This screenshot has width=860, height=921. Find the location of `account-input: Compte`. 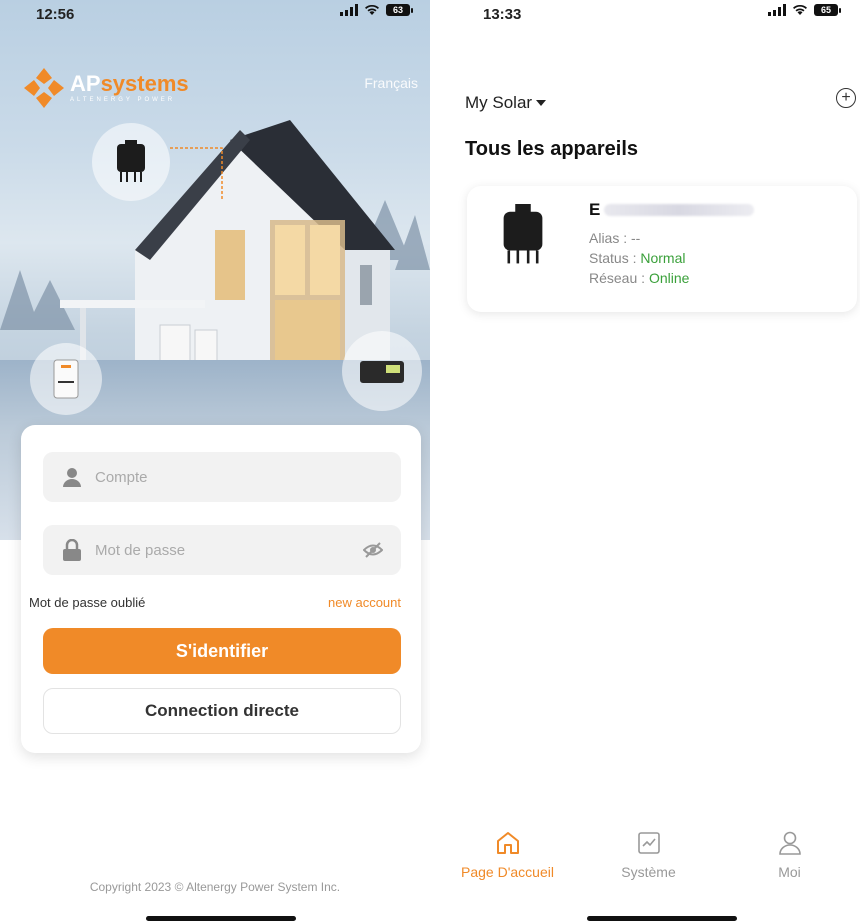

account-input: Compte is located at coordinates (222, 477).